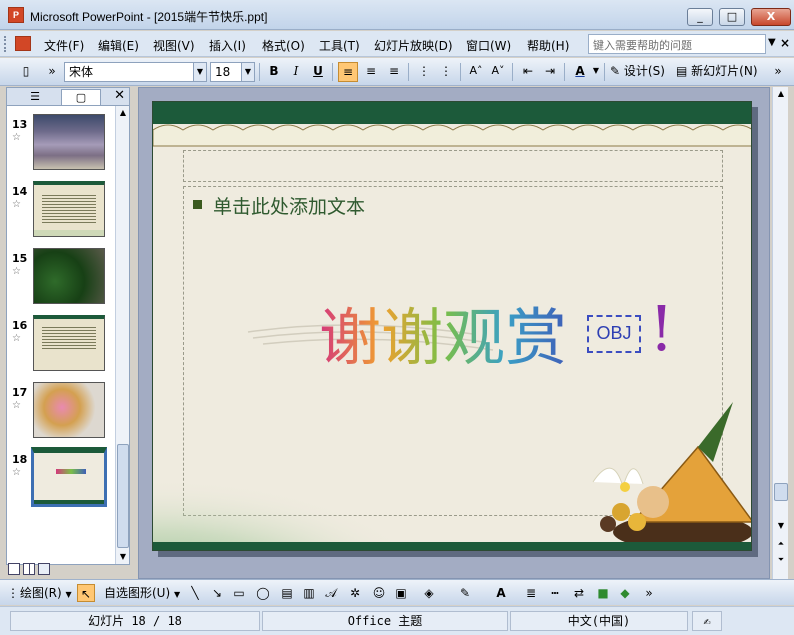  What do you see at coordinates (119, 95) in the screenshot?
I see `pane-close-icon: ✕` at bounding box center [119, 95].